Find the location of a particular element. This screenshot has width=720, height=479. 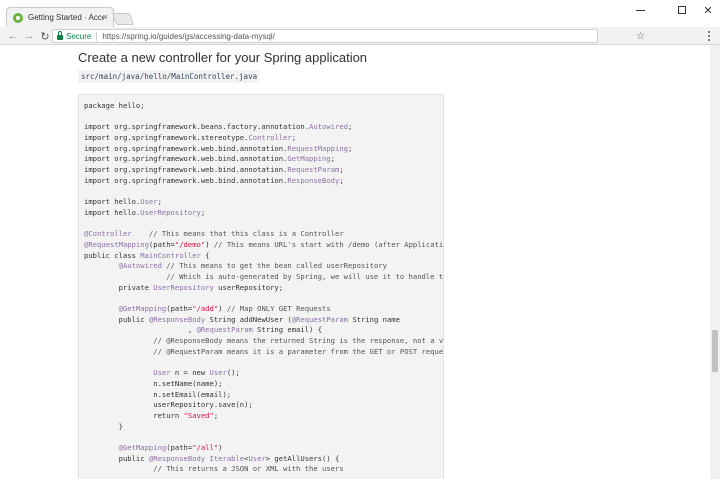

star-icon: ☆ is located at coordinates (640, 37).